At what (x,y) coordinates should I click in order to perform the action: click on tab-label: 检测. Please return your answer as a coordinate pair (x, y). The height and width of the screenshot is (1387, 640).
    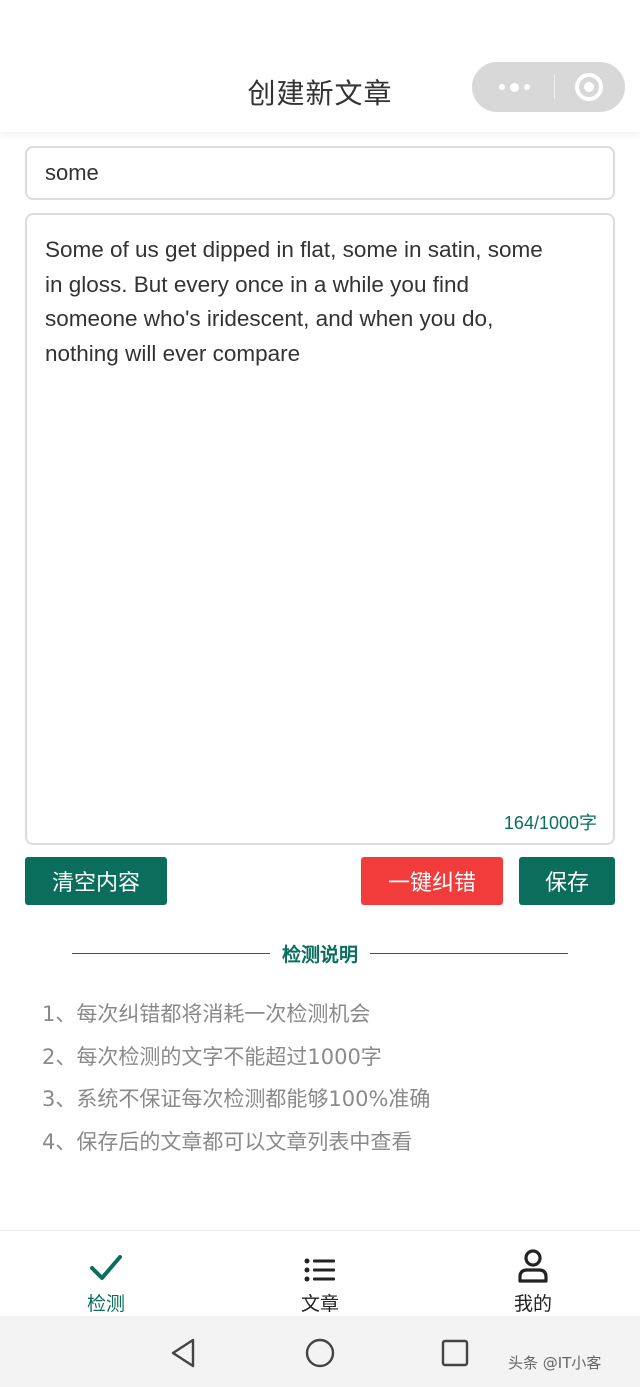
    Looking at the image, I should click on (105, 1304).